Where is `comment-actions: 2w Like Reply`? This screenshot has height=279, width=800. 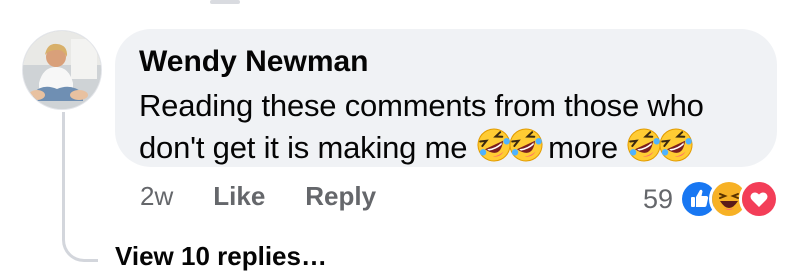
comment-actions: 2w Like Reply is located at coordinates (278, 196).